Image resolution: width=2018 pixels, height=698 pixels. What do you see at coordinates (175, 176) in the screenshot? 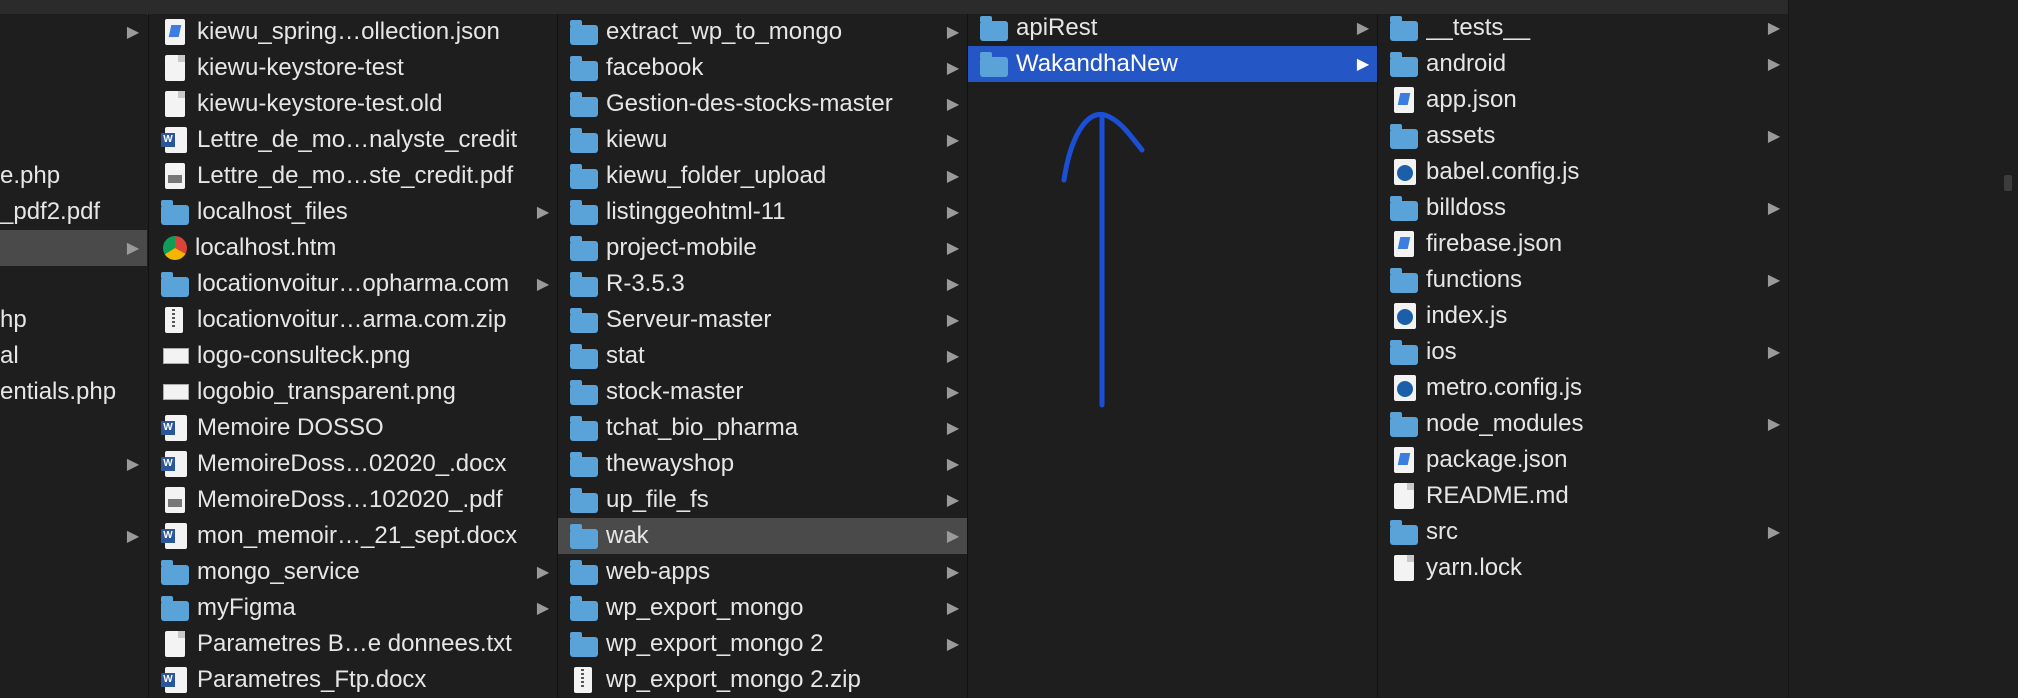
I see `pdf-file-icon` at bounding box center [175, 176].